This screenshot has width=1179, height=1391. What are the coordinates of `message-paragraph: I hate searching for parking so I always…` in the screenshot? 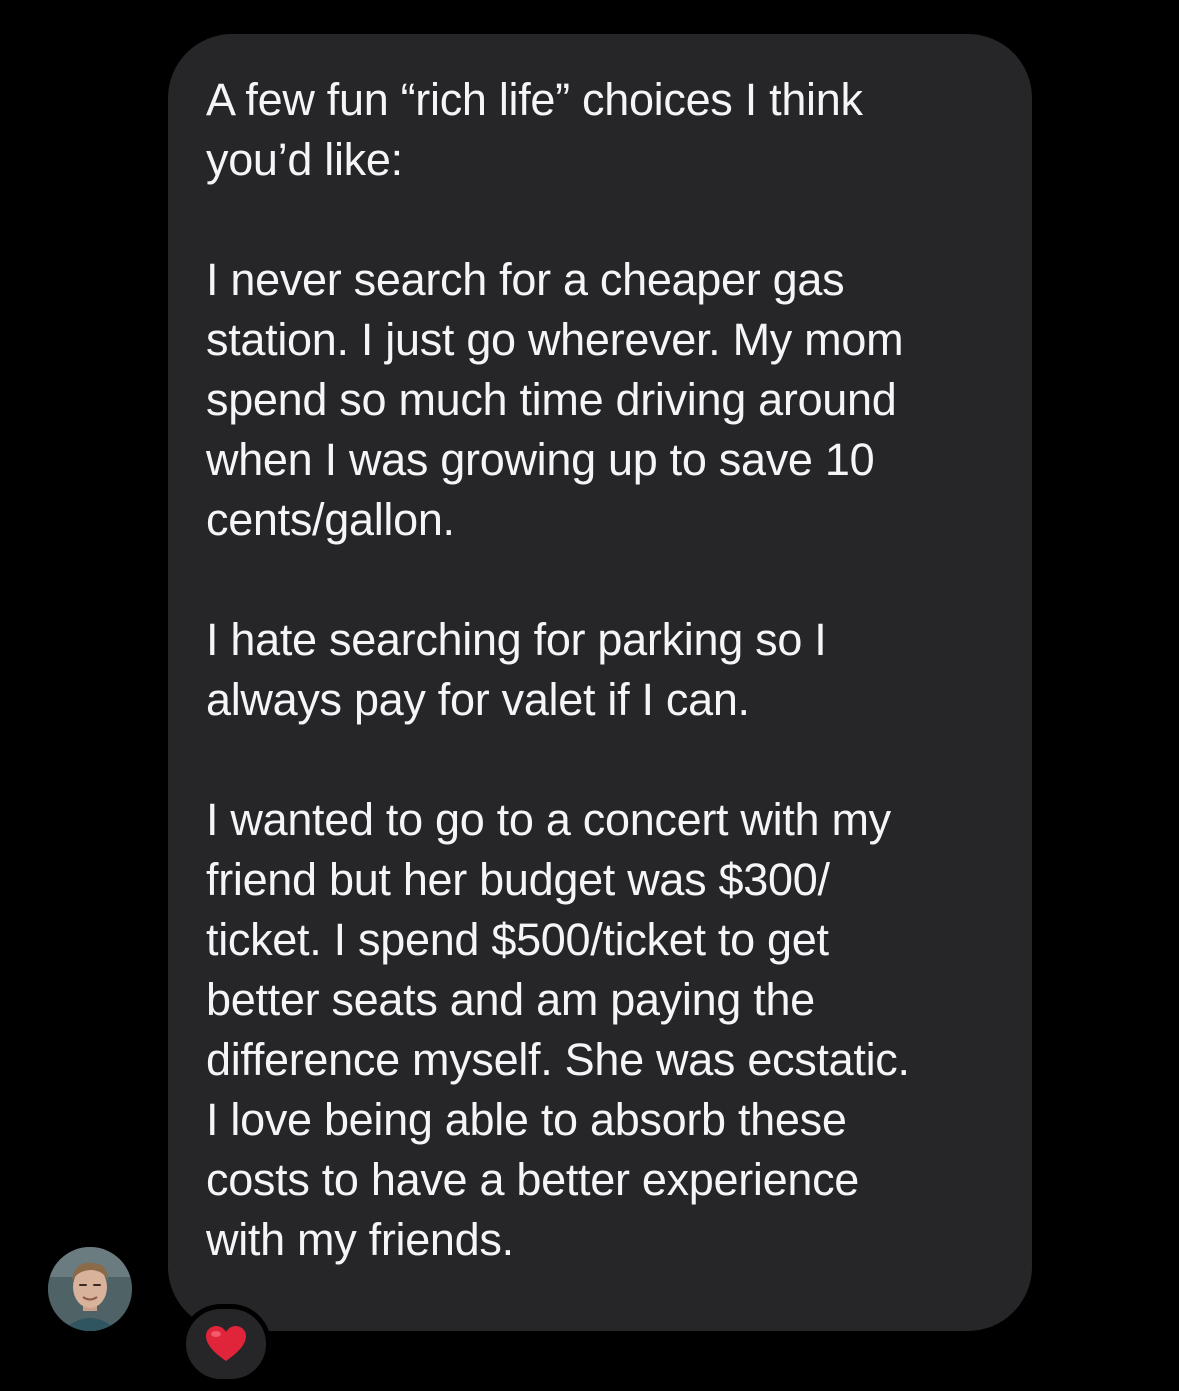 It's located at (516, 669).